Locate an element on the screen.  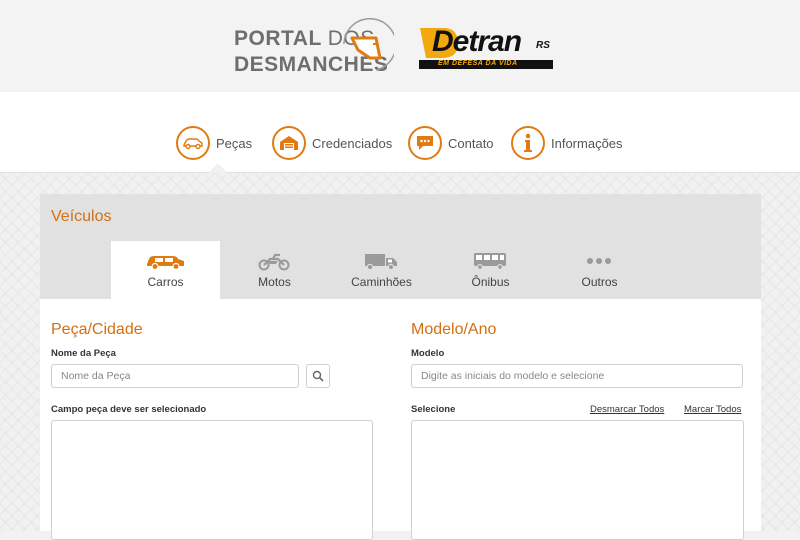
tab-onibus: Ônibus is located at coordinates (490, 270).